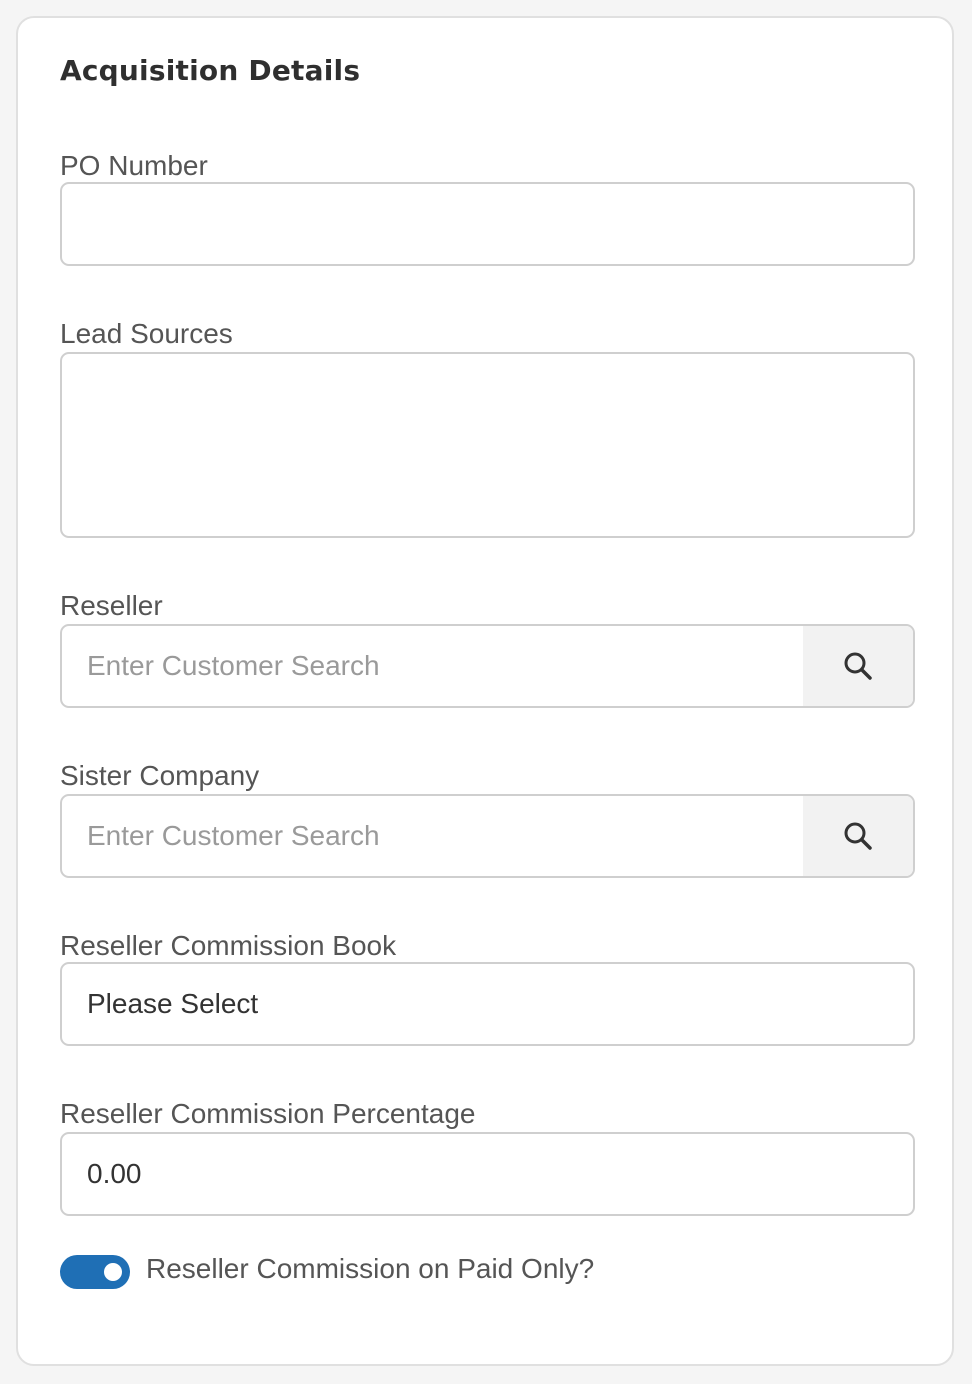 The image size is (972, 1384). I want to click on toggle-knob, so click(113, 1272).